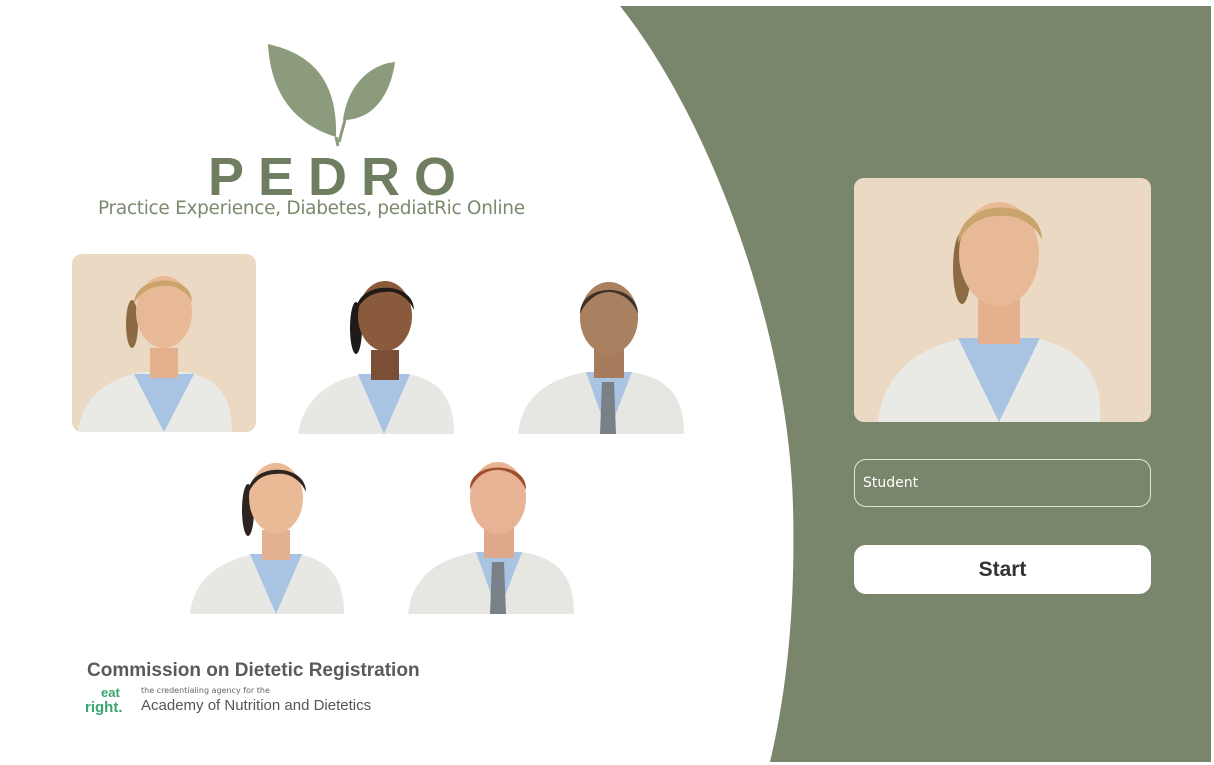 Image resolution: width=1214 pixels, height=765 pixels. I want to click on leaf-logo-icon, so click(331, 95).